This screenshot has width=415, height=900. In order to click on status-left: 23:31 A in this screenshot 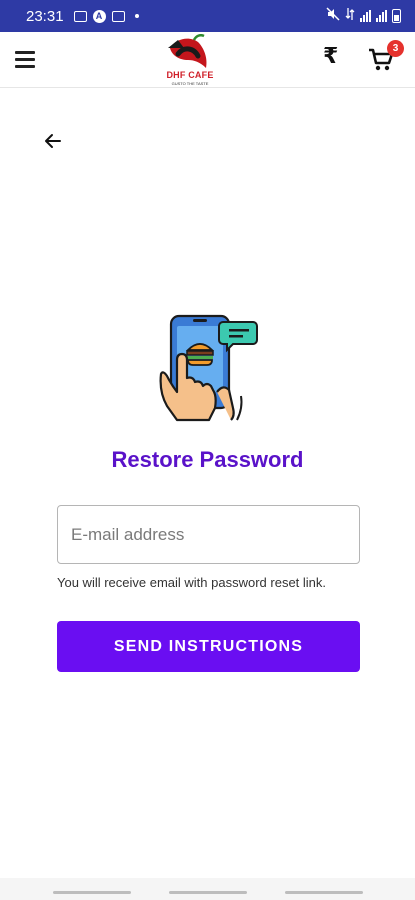, I will do `click(82, 16)`.